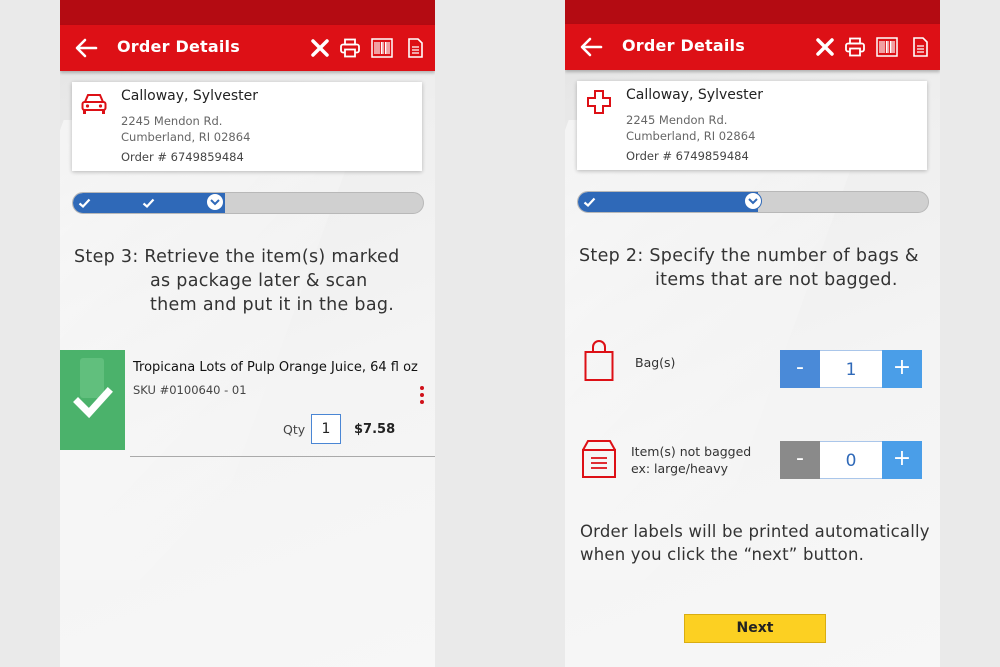 Image resolution: width=1000 pixels, height=667 pixels. I want to click on step-text-line: them and put it in the bag., so click(272, 305).